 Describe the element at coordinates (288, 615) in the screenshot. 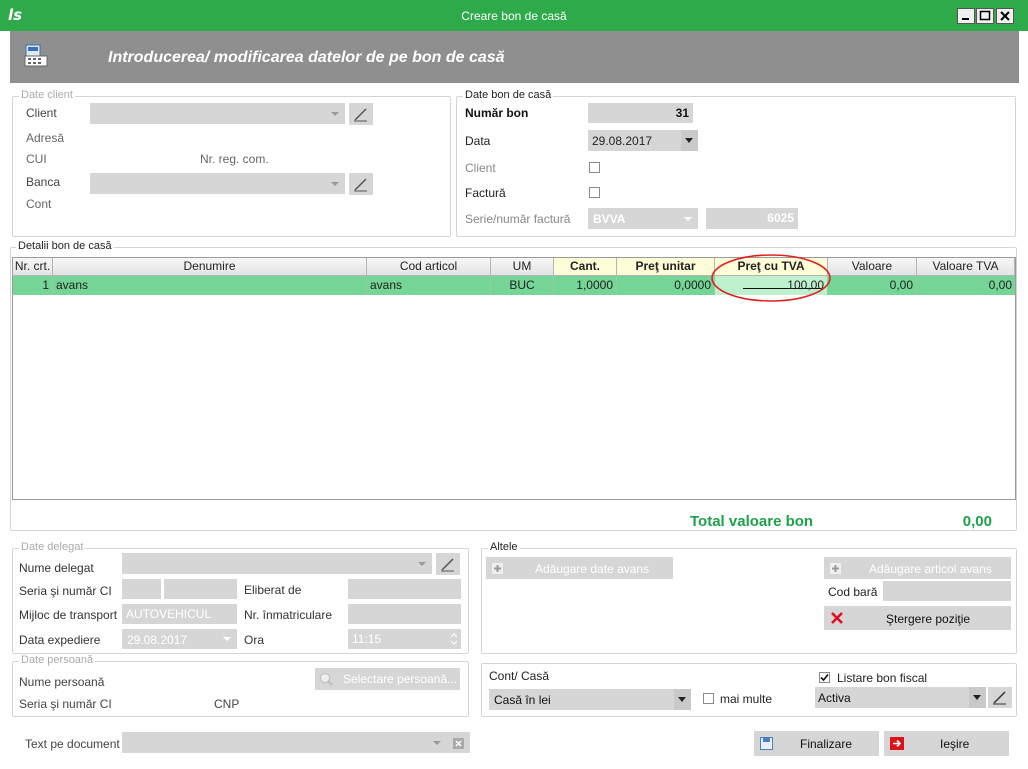

I see `nr-inmatriculare-label: Nr. înmatriculare` at that location.